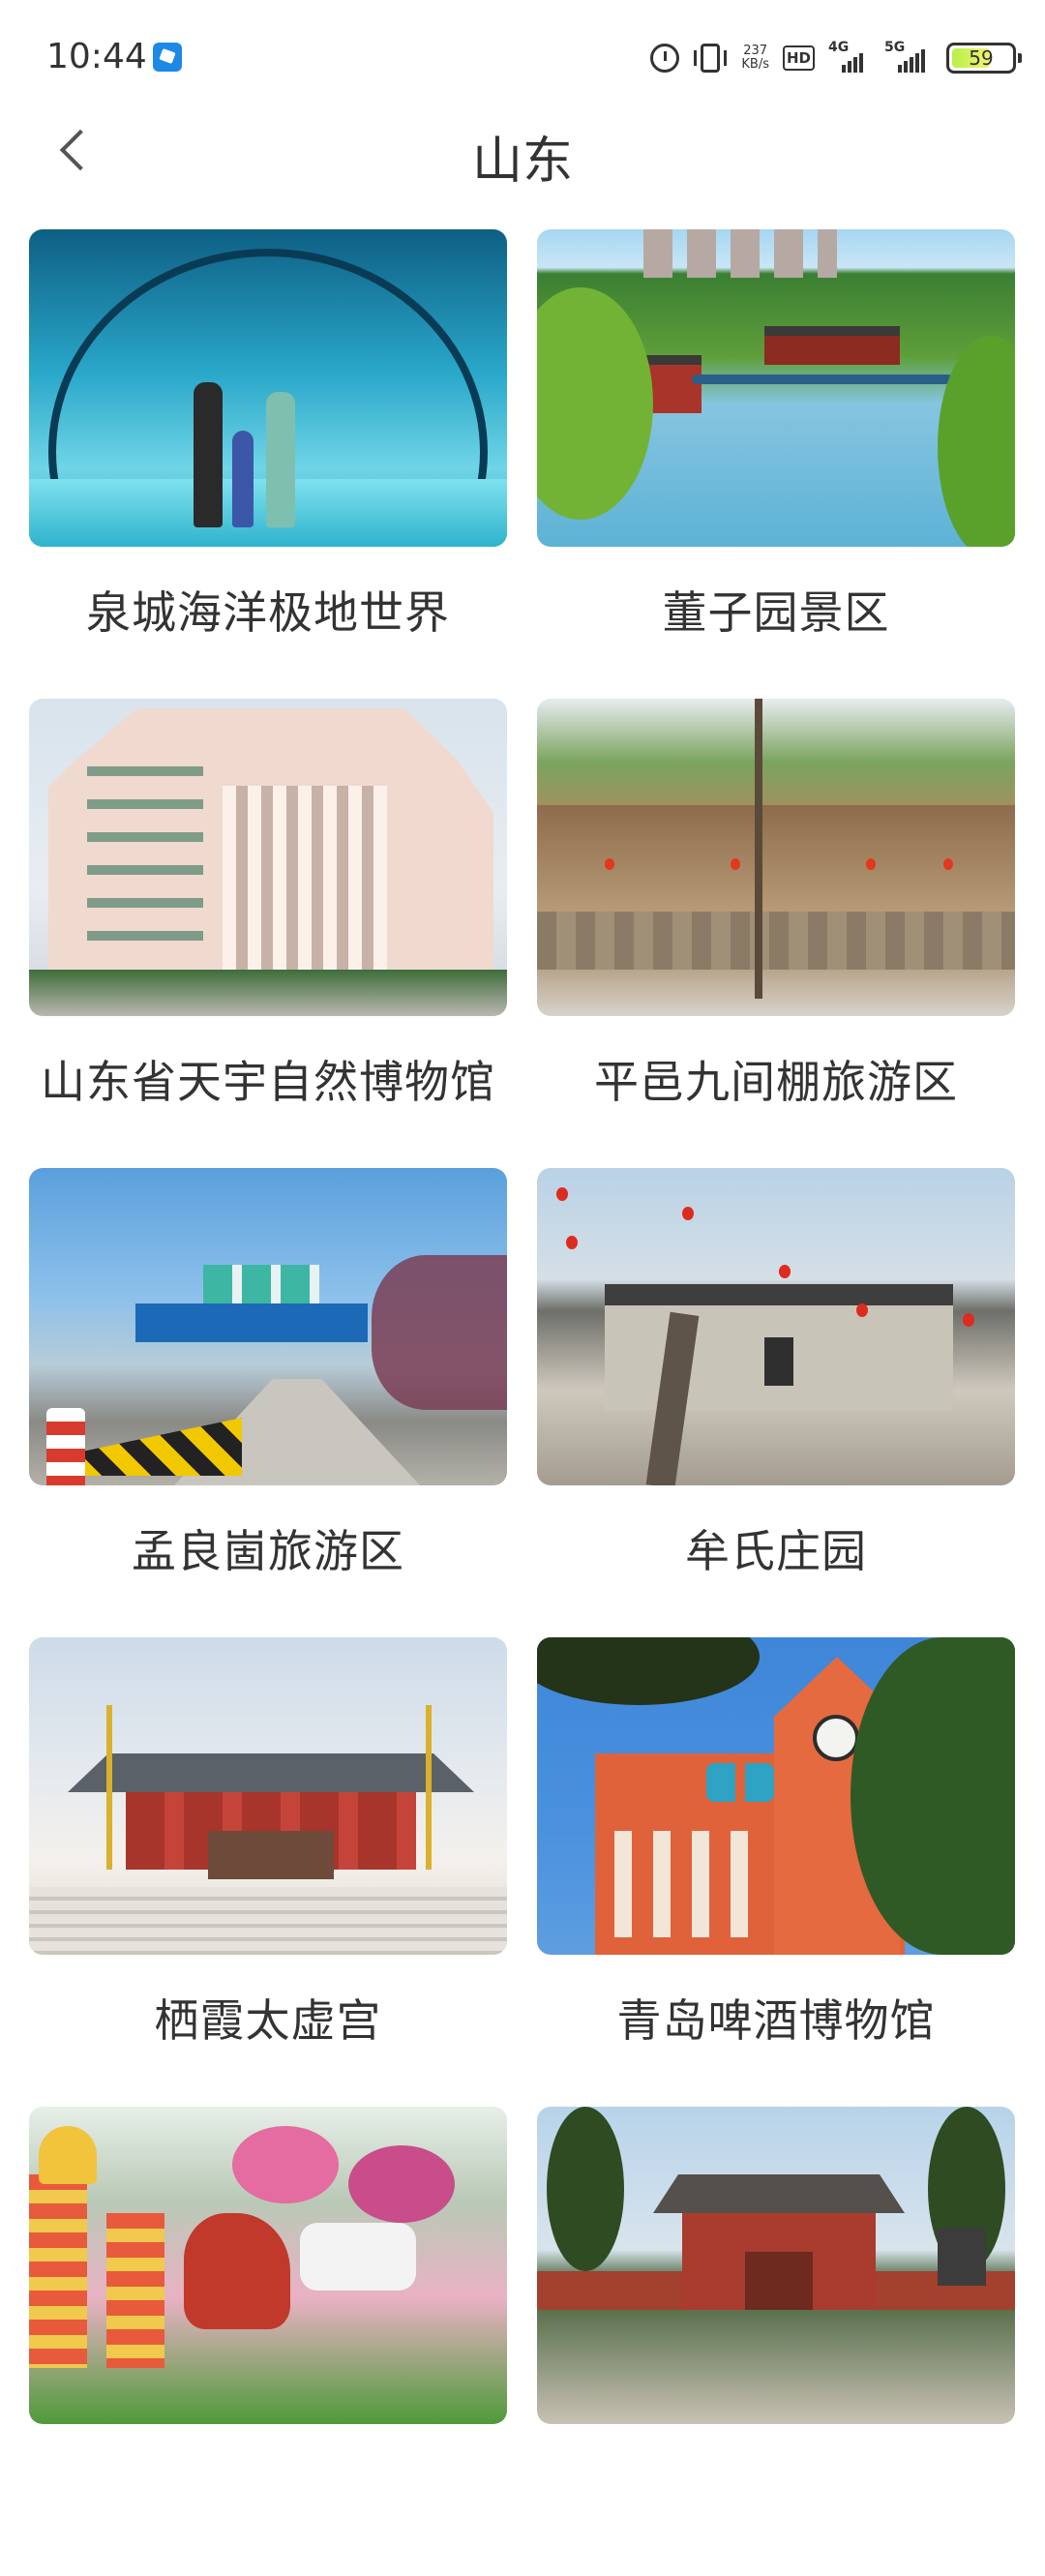 The image size is (1045, 2576). Describe the element at coordinates (908, 56) in the screenshot. I see `signal-5g-icon: 5G` at that location.